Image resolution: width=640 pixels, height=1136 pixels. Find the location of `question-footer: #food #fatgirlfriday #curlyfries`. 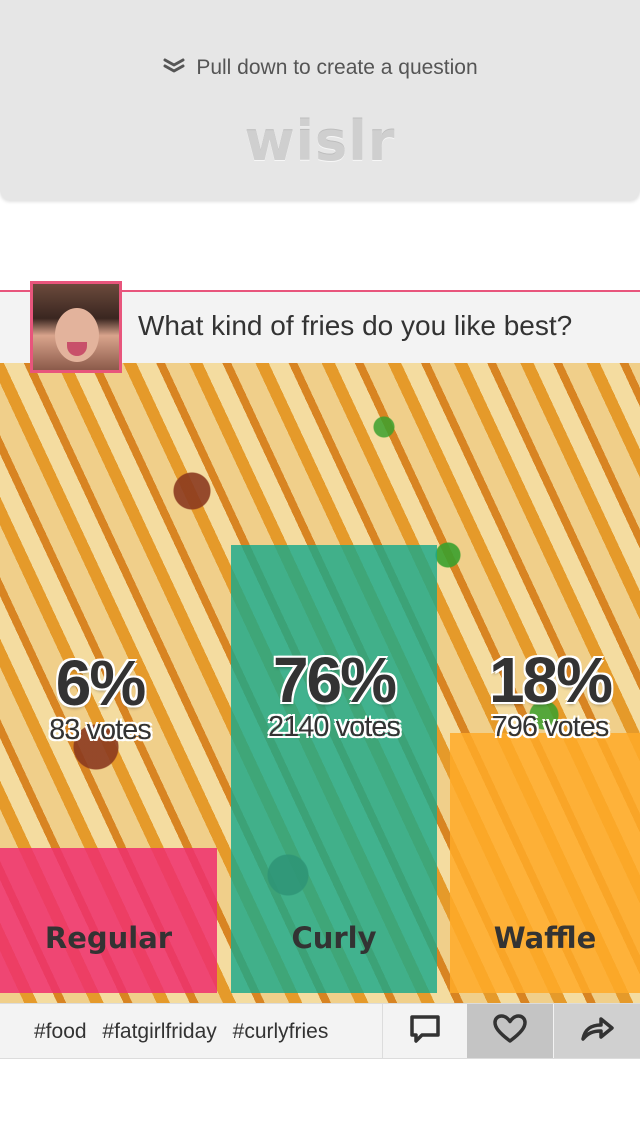

question-footer: #food #fatgirlfriday #curlyfries is located at coordinates (320, 1031).